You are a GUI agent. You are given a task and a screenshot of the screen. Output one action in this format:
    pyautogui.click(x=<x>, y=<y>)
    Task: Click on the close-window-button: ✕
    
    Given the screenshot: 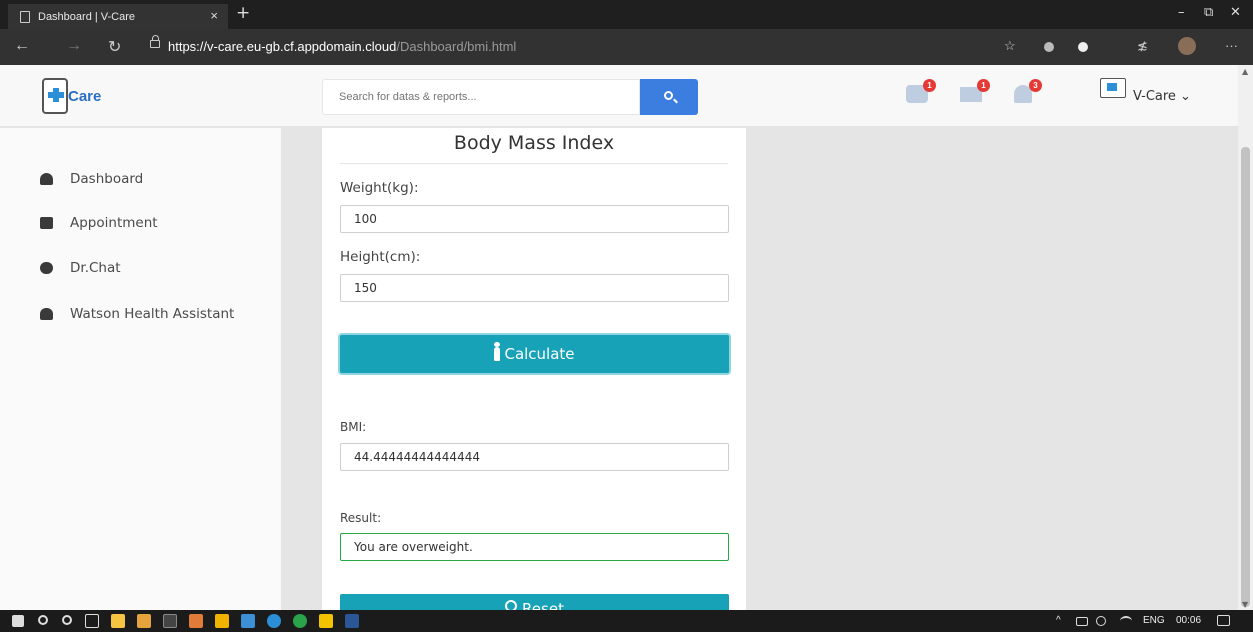 What is the action you would take?
    pyautogui.click(x=1235, y=12)
    